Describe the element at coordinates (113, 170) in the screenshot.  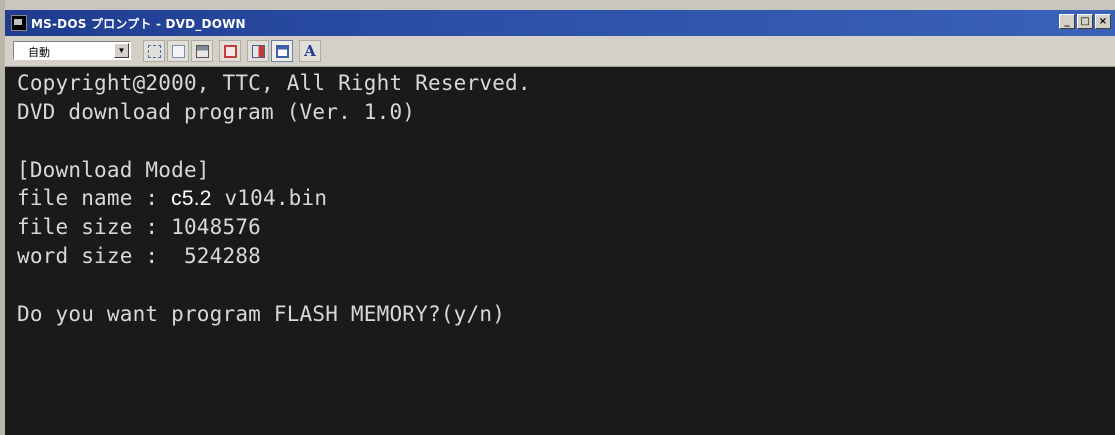
I see `console-line: [Download Mode]` at that location.